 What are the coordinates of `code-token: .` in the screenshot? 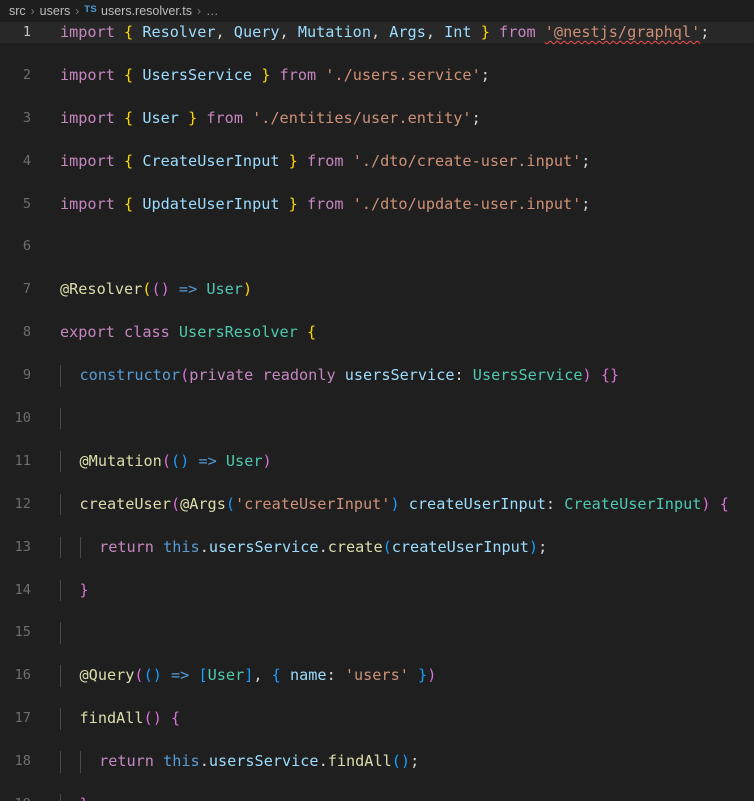 It's located at (204, 761).